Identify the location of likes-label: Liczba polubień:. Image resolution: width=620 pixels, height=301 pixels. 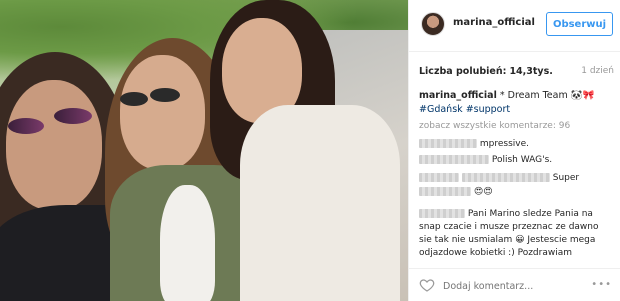
(463, 71).